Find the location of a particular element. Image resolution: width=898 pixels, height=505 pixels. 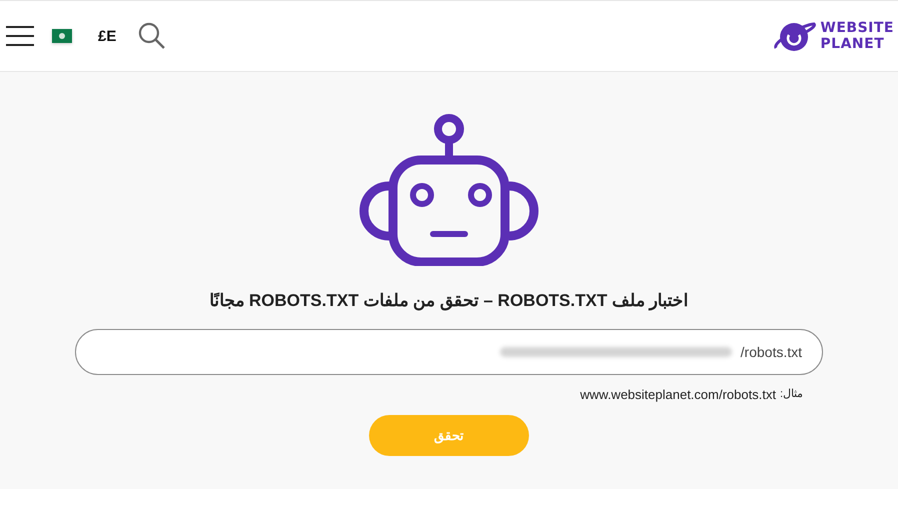

url-input-field: /robots.txt is located at coordinates (767, 352).